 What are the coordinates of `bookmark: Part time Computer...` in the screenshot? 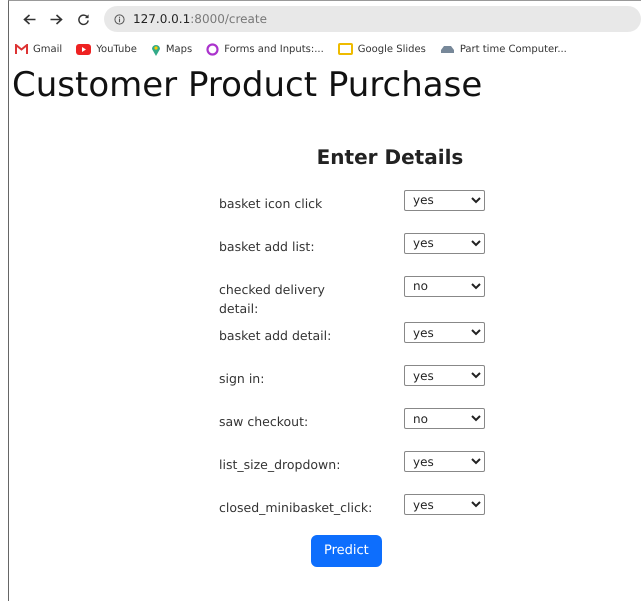 It's located at (503, 49).